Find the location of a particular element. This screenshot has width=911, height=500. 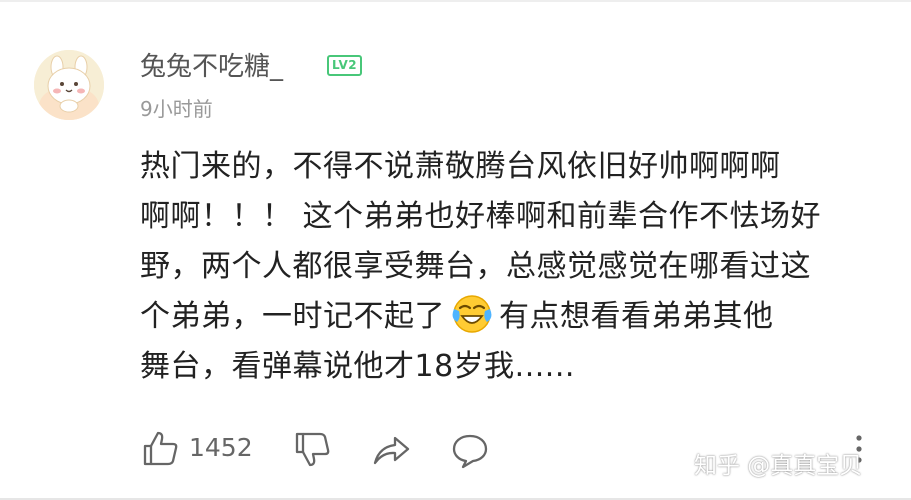

thumbs-down-icon is located at coordinates (312, 449).